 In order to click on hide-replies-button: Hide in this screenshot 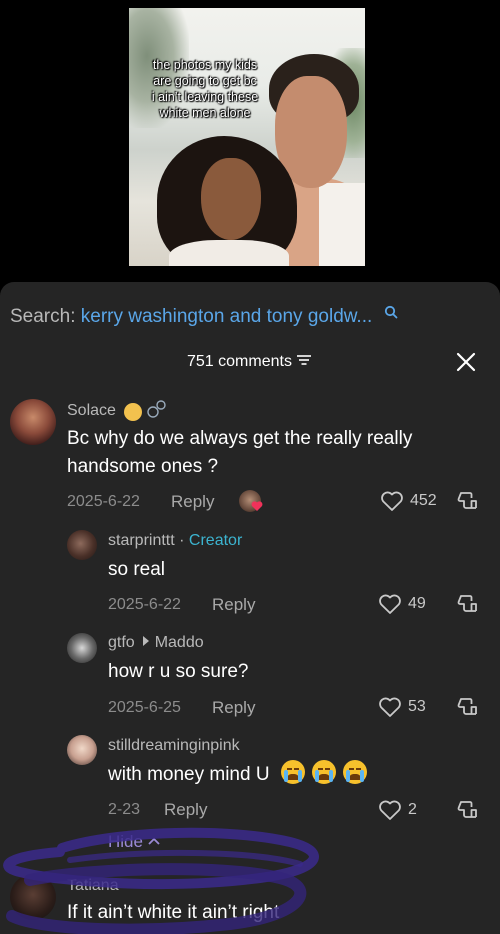, I will do `click(134, 842)`.